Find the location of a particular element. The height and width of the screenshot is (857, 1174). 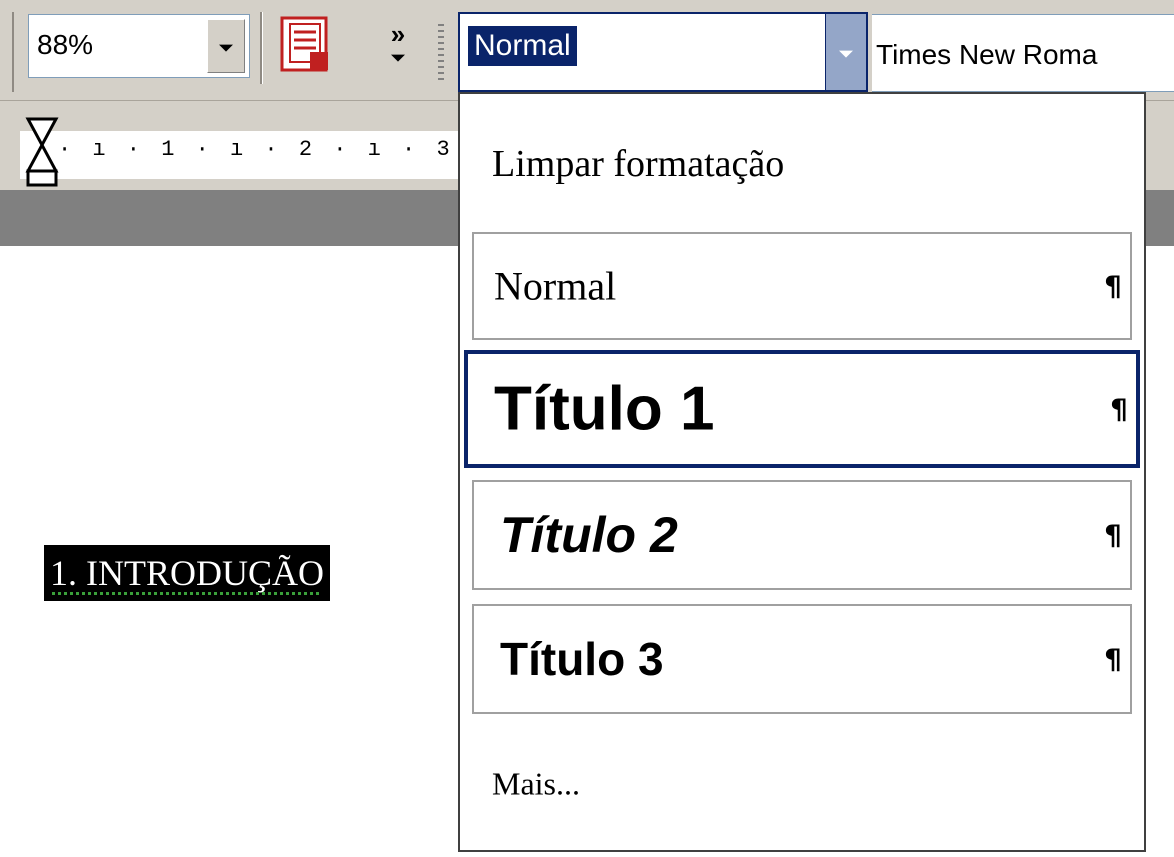

menu-item-clear-formatting: Limpar formatação is located at coordinates (802, 164).